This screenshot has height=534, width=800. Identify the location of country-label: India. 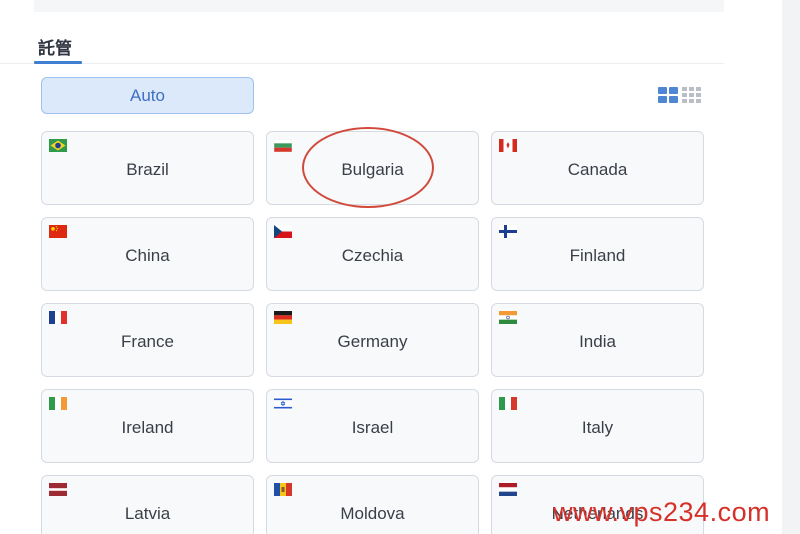
(597, 341).